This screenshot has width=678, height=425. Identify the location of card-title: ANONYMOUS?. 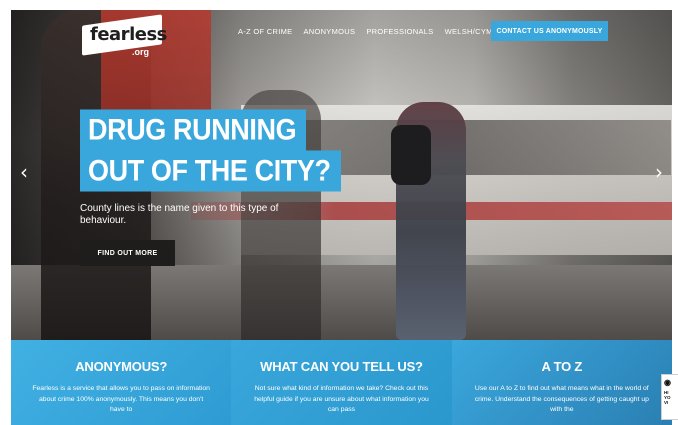
(121, 366).